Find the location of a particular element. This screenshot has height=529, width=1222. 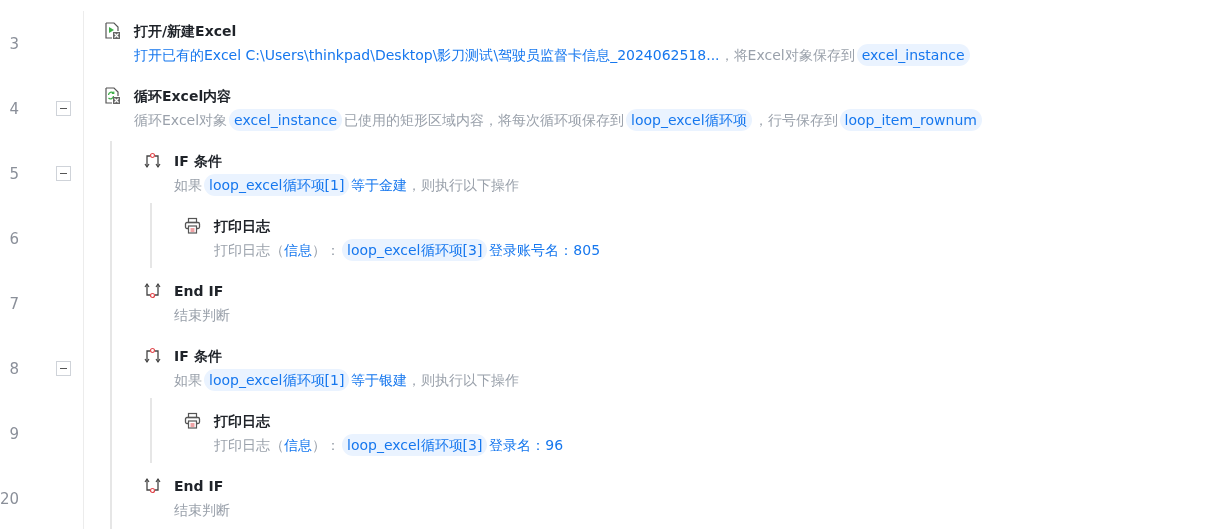

value-text: 等于金建 is located at coordinates (379, 185).